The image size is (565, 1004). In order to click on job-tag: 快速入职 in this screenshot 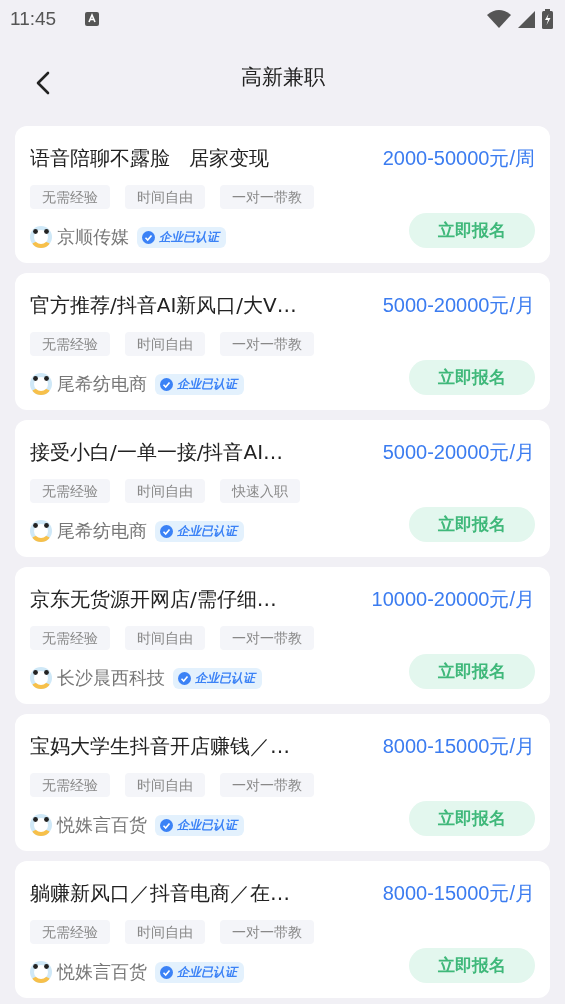, I will do `click(260, 491)`.